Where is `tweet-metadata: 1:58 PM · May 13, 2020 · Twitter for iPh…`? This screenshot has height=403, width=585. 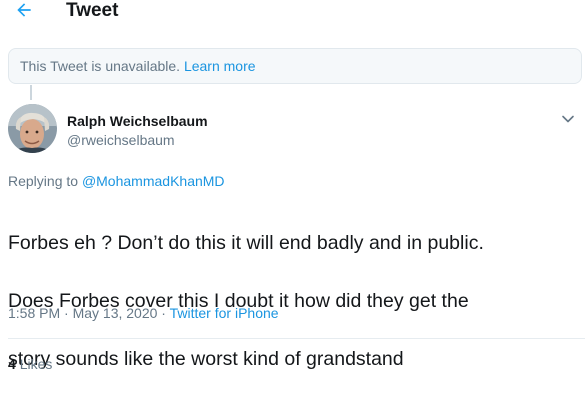 tweet-metadata: 1:58 PM · May 13, 2020 · Twitter for iPh… is located at coordinates (143, 313).